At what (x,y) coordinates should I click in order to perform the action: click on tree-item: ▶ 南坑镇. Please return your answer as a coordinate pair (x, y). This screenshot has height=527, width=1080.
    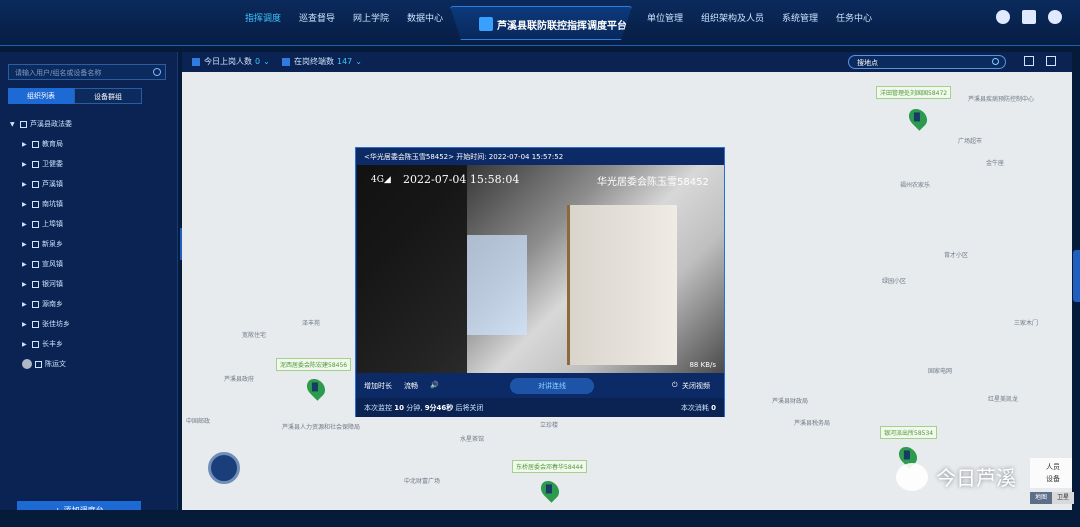
    Looking at the image, I should click on (90, 204).